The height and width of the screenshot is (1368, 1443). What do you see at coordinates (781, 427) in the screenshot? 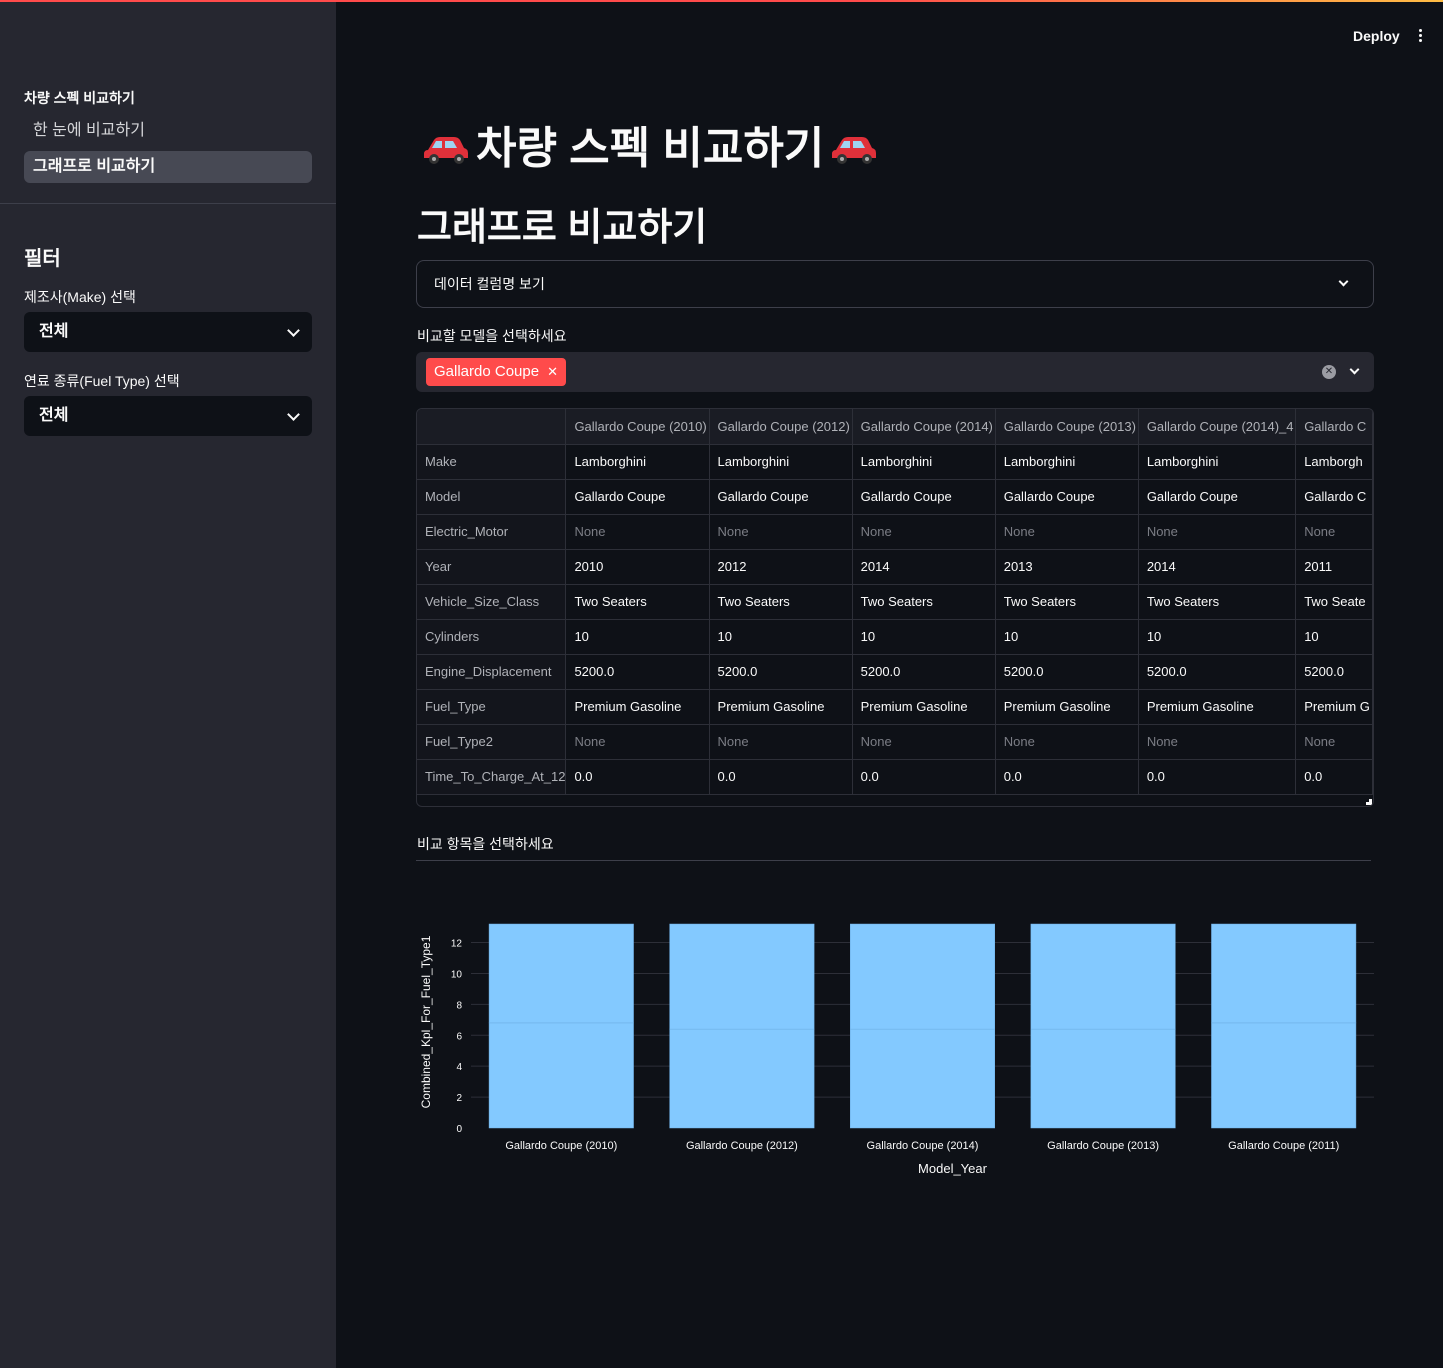
I see `table-column-header: Gallardo Coupe (2012)` at bounding box center [781, 427].